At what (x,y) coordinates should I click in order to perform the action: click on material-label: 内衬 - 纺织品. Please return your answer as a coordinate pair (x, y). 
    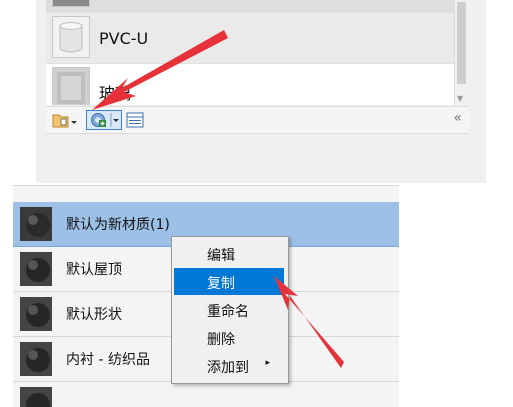
    Looking at the image, I should click on (108, 360).